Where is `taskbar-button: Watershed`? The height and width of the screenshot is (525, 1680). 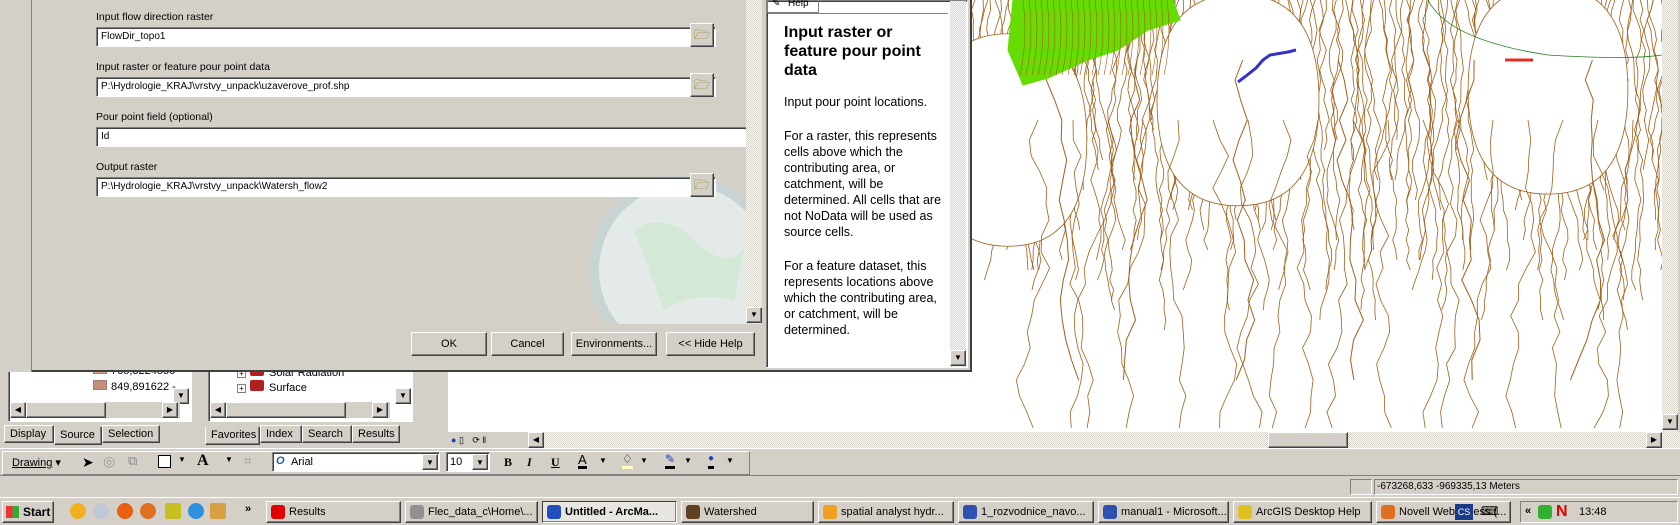 taskbar-button: Watershed is located at coordinates (747, 512).